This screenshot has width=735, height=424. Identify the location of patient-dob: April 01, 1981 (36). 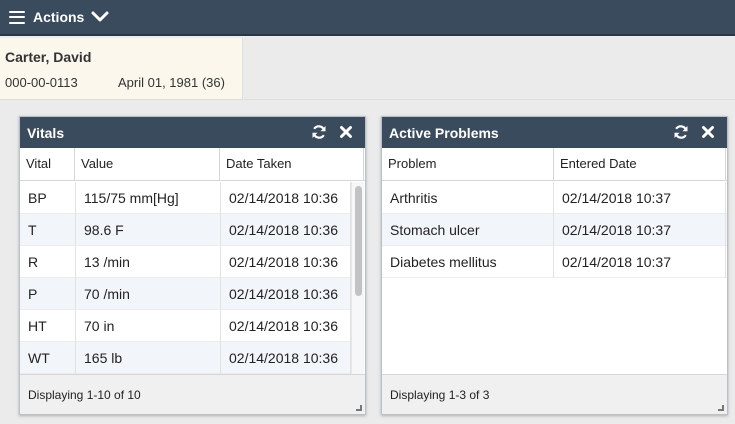
(171, 82).